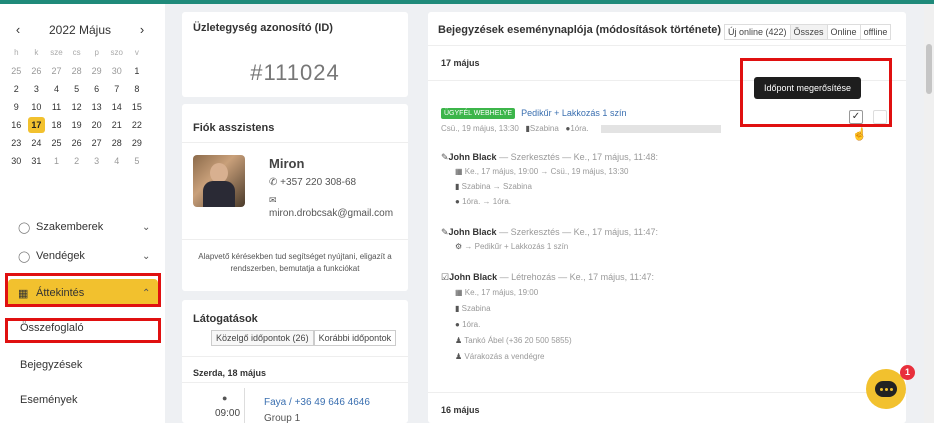 The width and height of the screenshot is (934, 423). What do you see at coordinates (56, 107) in the screenshot?
I see `calendar-day: 11` at bounding box center [56, 107].